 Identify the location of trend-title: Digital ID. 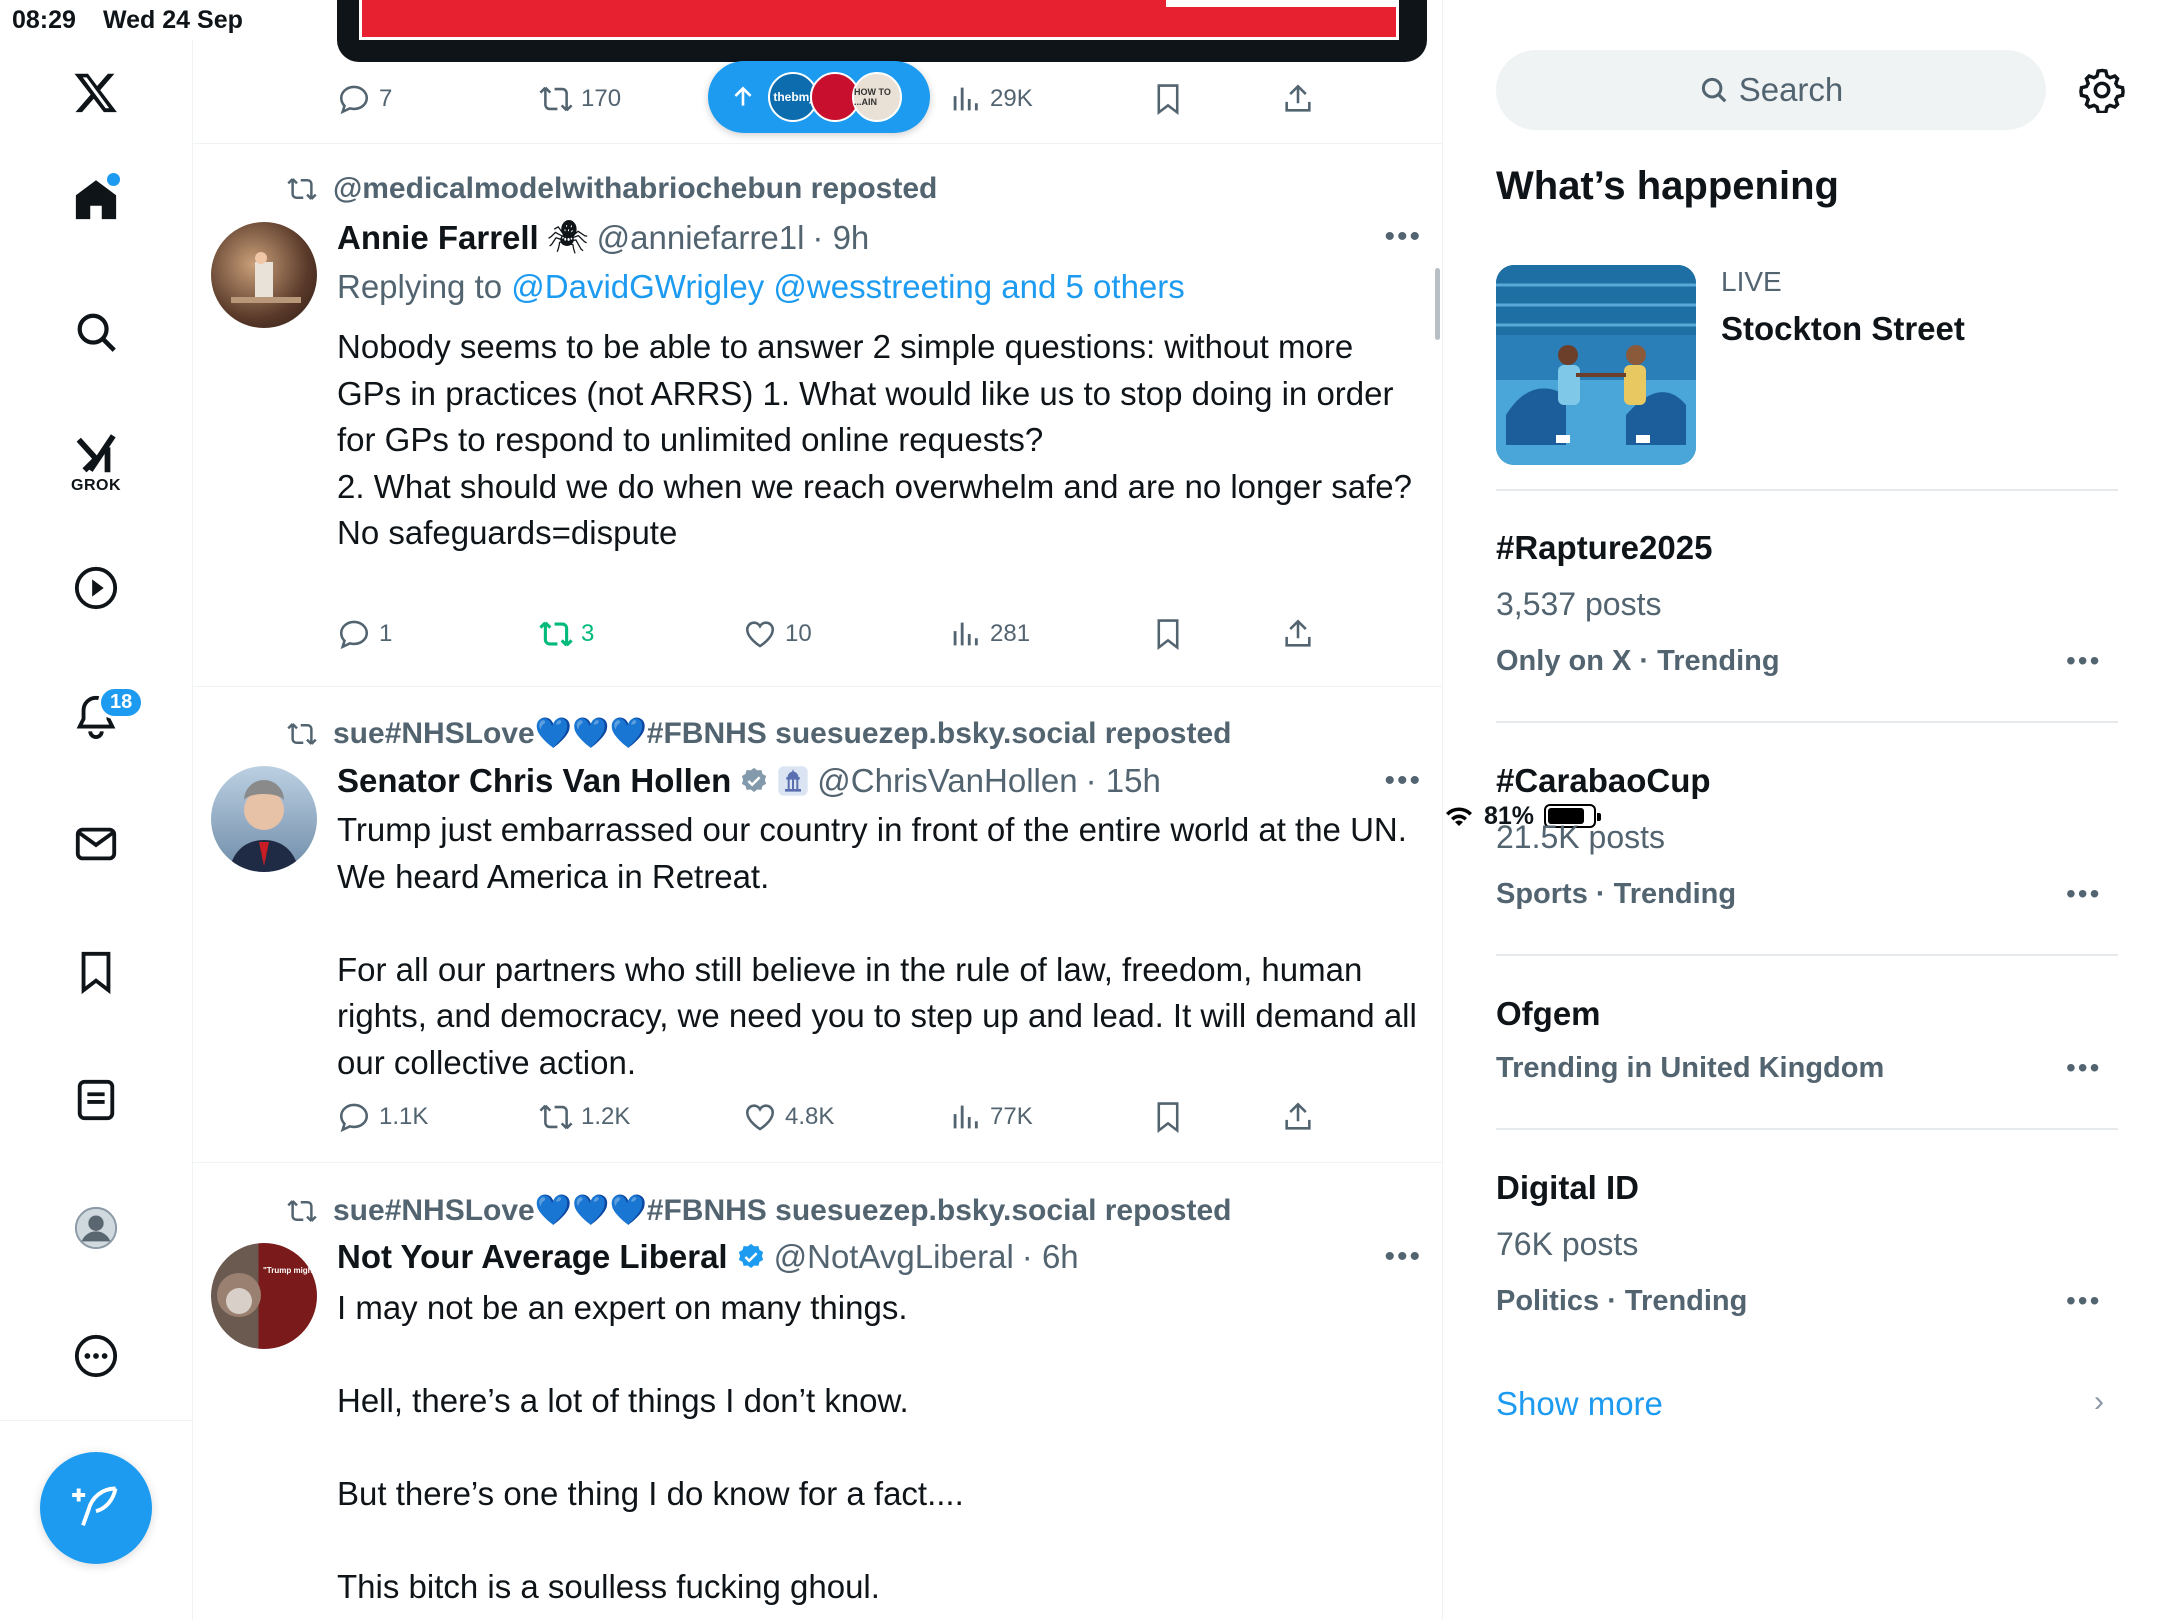
(1568, 1187).